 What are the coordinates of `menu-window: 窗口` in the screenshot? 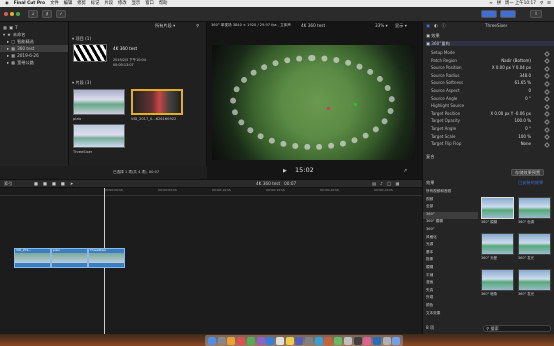 It's located at (149, 3).